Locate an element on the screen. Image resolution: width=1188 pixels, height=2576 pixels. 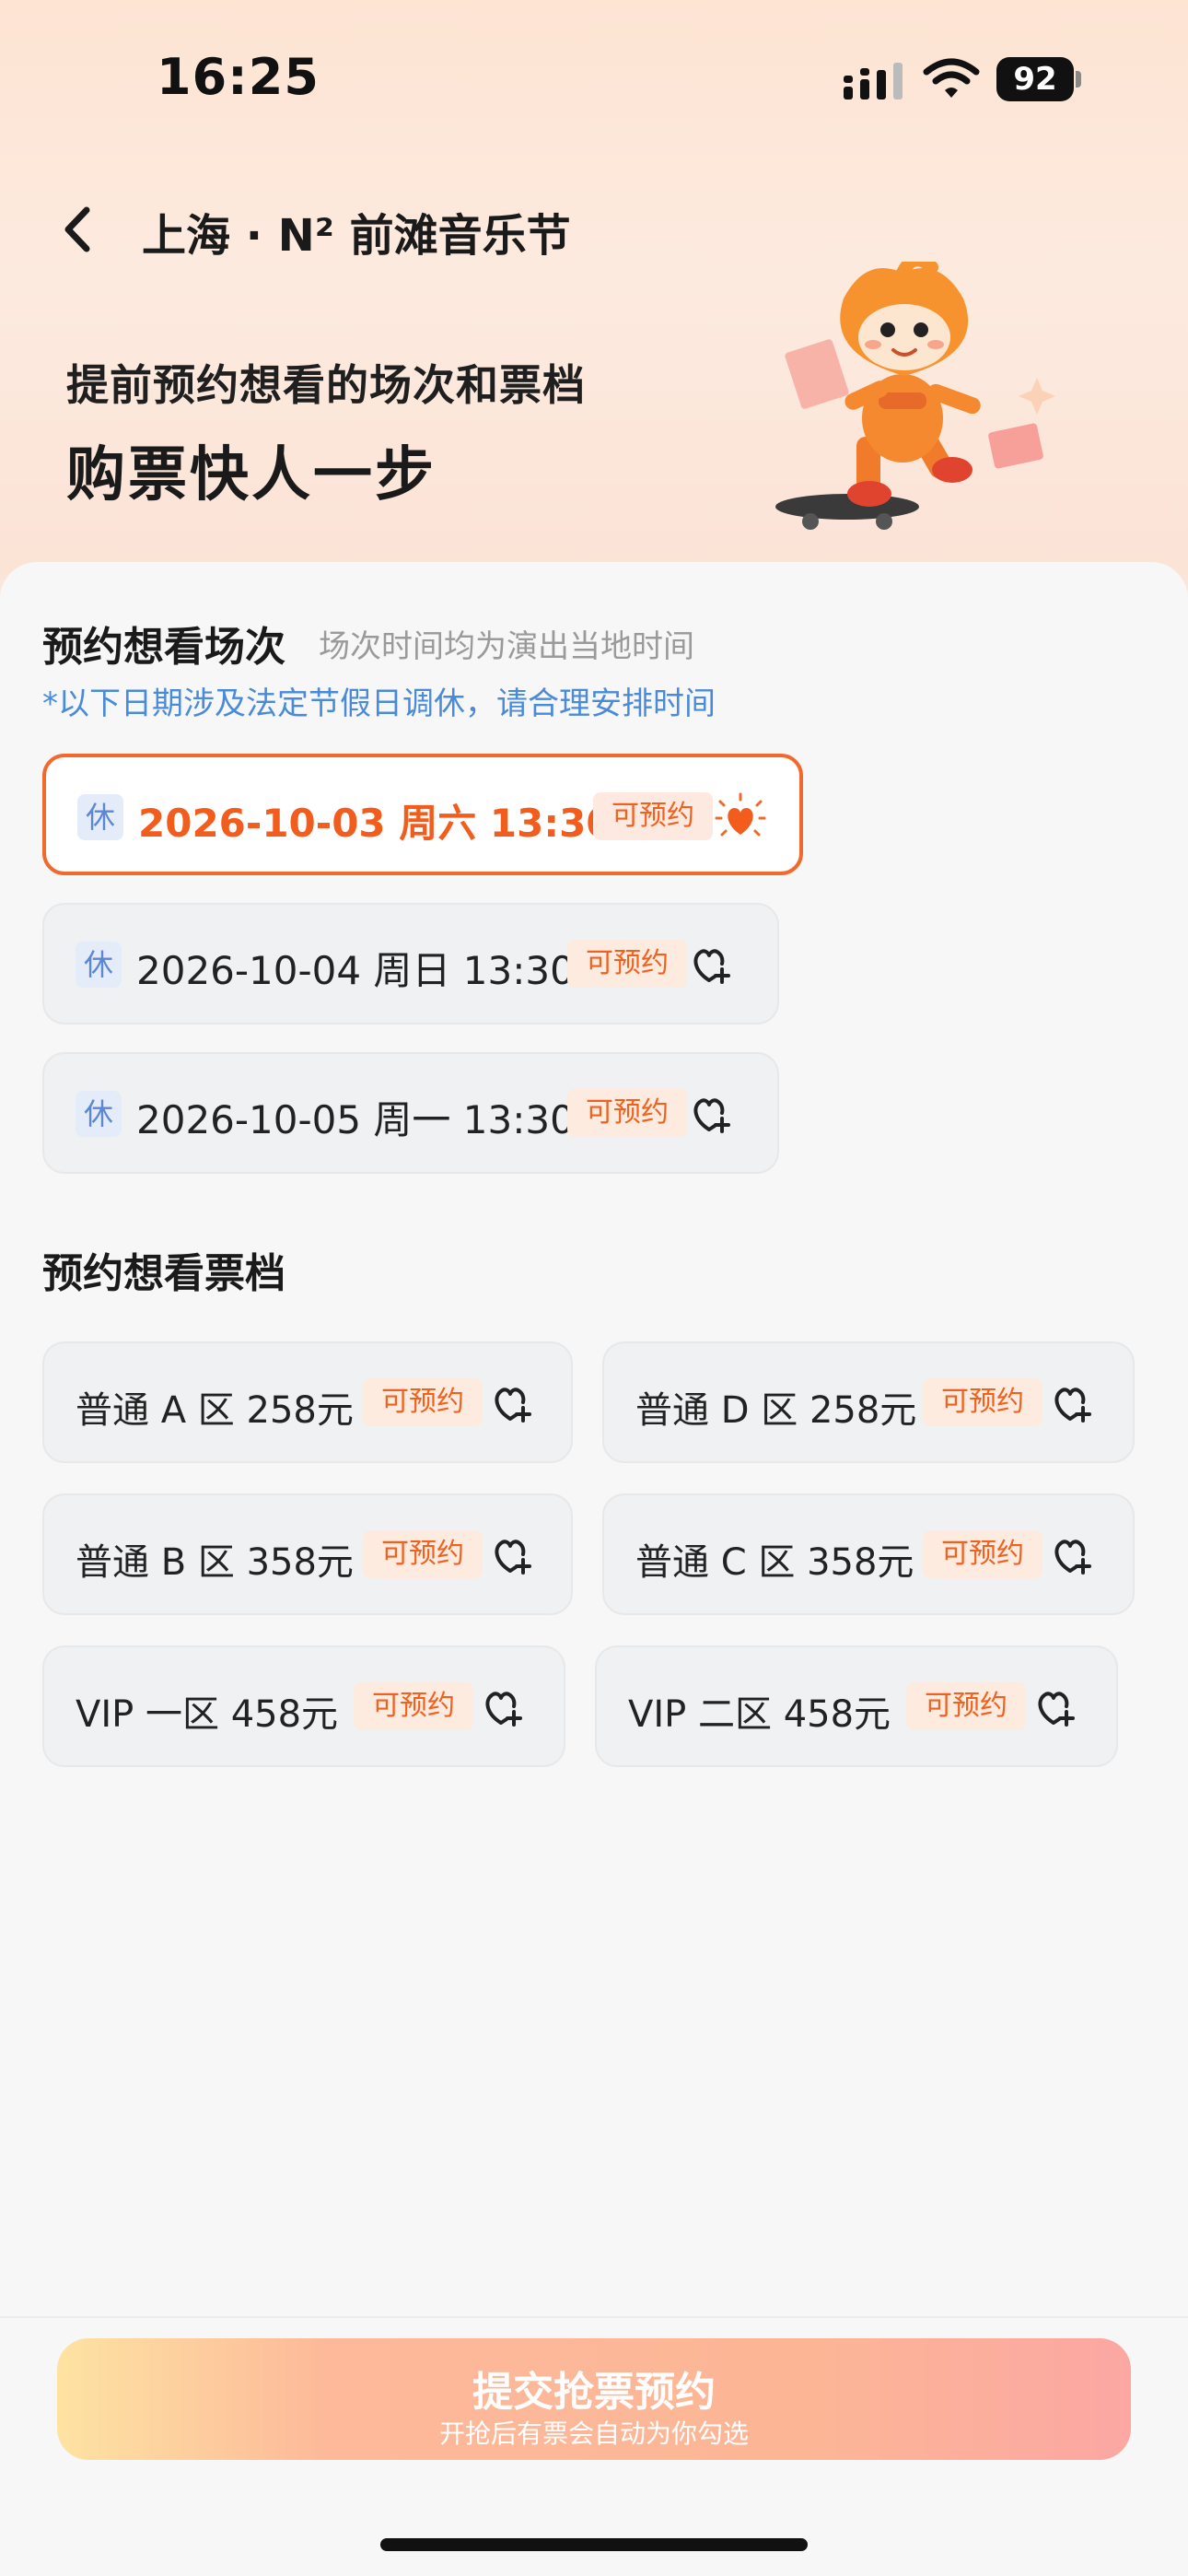
tier-label: 普通 C 区 358元 is located at coordinates (774, 1562).